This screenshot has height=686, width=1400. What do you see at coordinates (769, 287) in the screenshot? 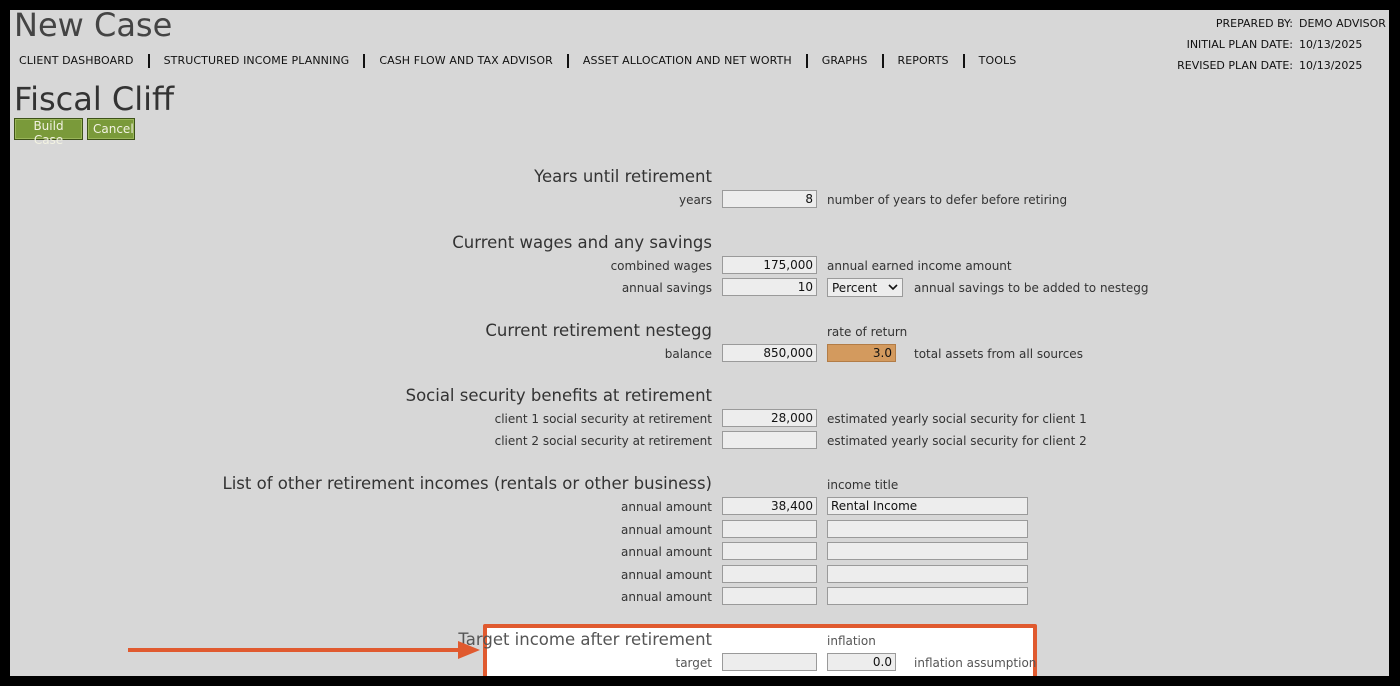
I see `annual-savings-input` at bounding box center [769, 287].